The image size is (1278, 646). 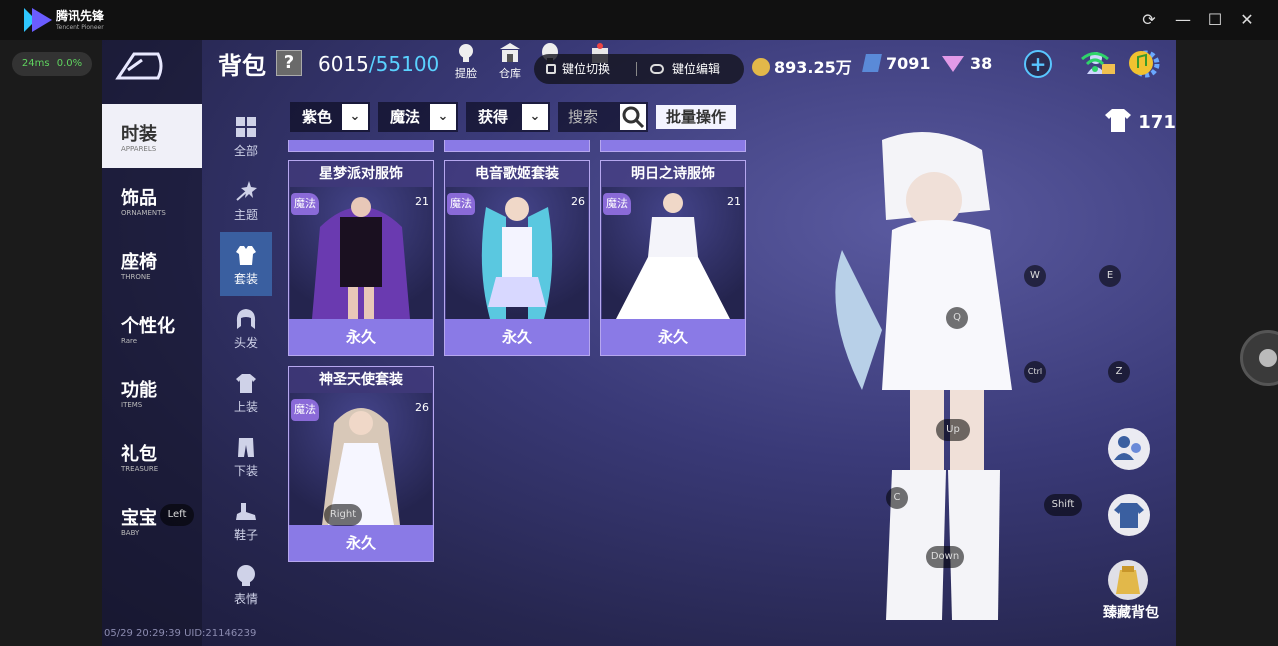 I want to click on capacity-max: /55100, so click(x=404, y=64).